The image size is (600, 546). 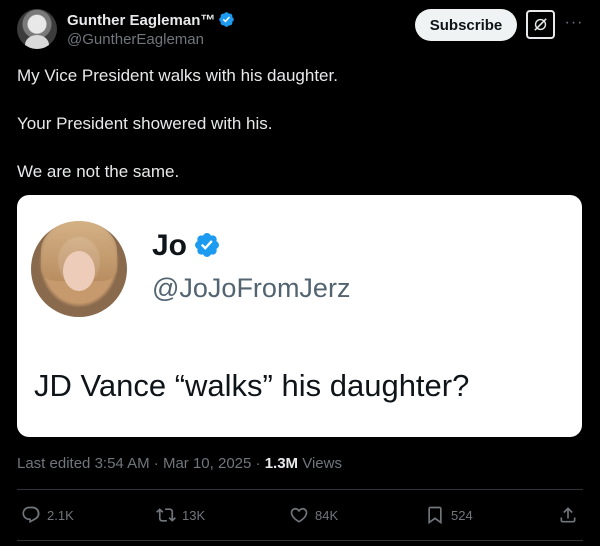 I want to click on author-name-row: Gunther Eagleman™, so click(x=151, y=20).